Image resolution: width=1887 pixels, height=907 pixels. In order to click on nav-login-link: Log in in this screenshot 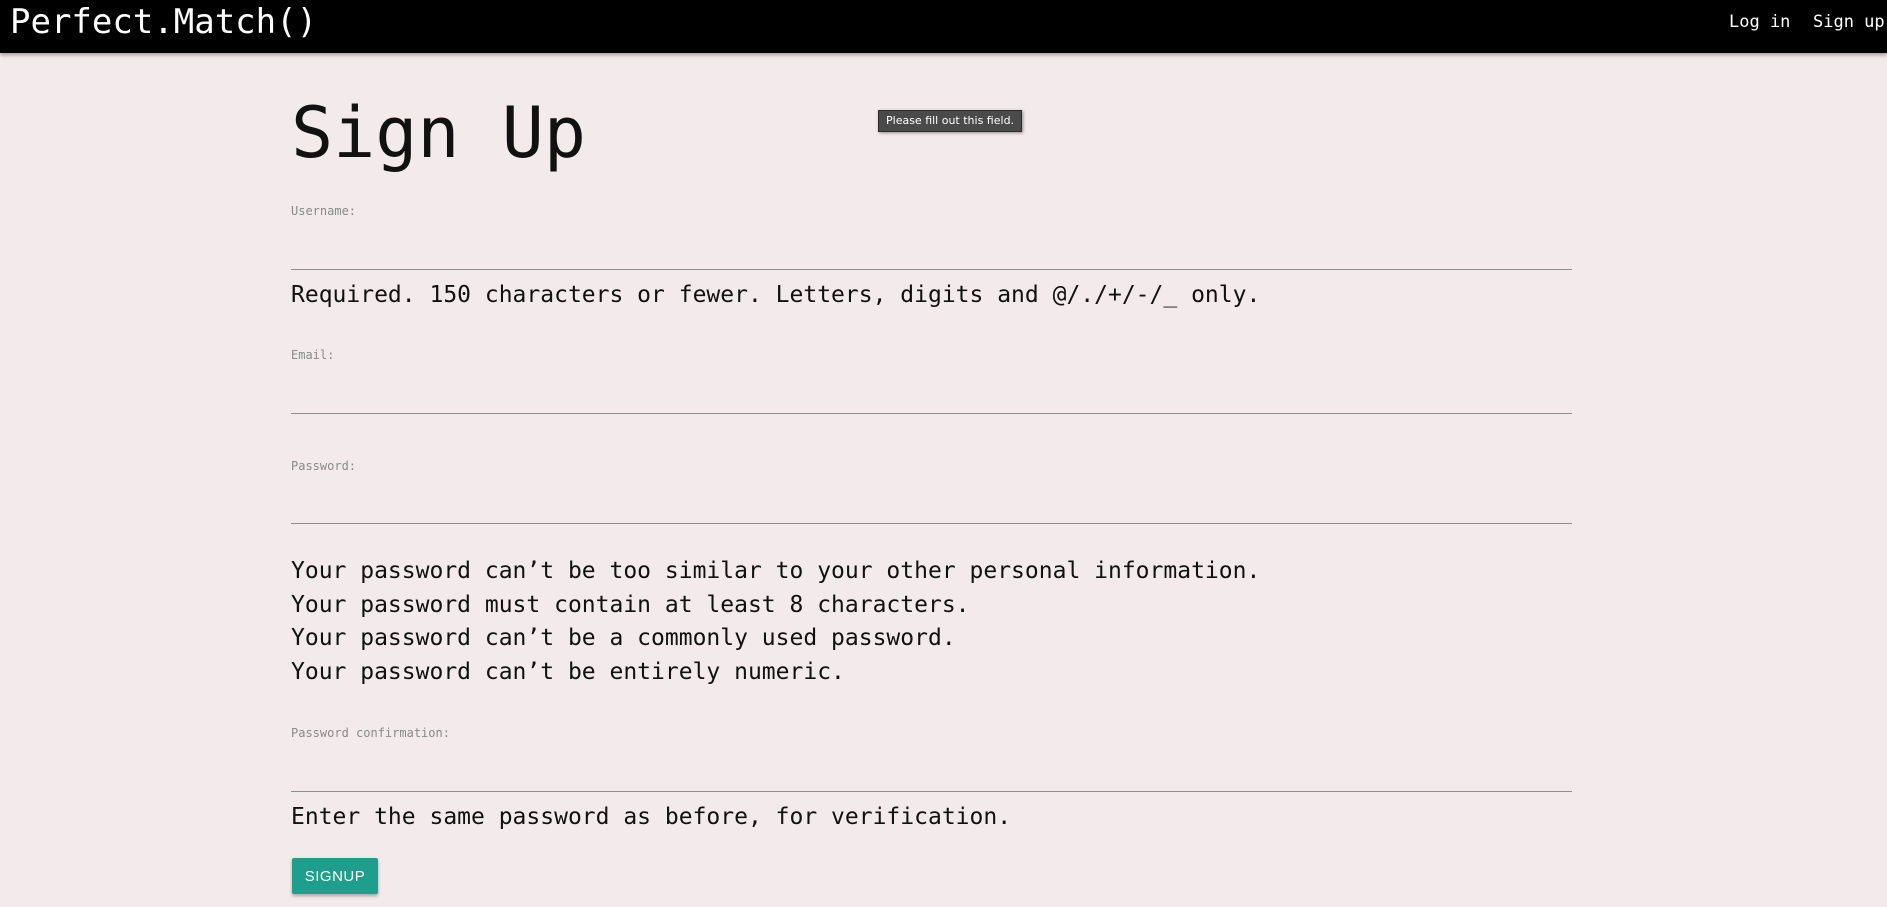, I will do `click(1759, 22)`.